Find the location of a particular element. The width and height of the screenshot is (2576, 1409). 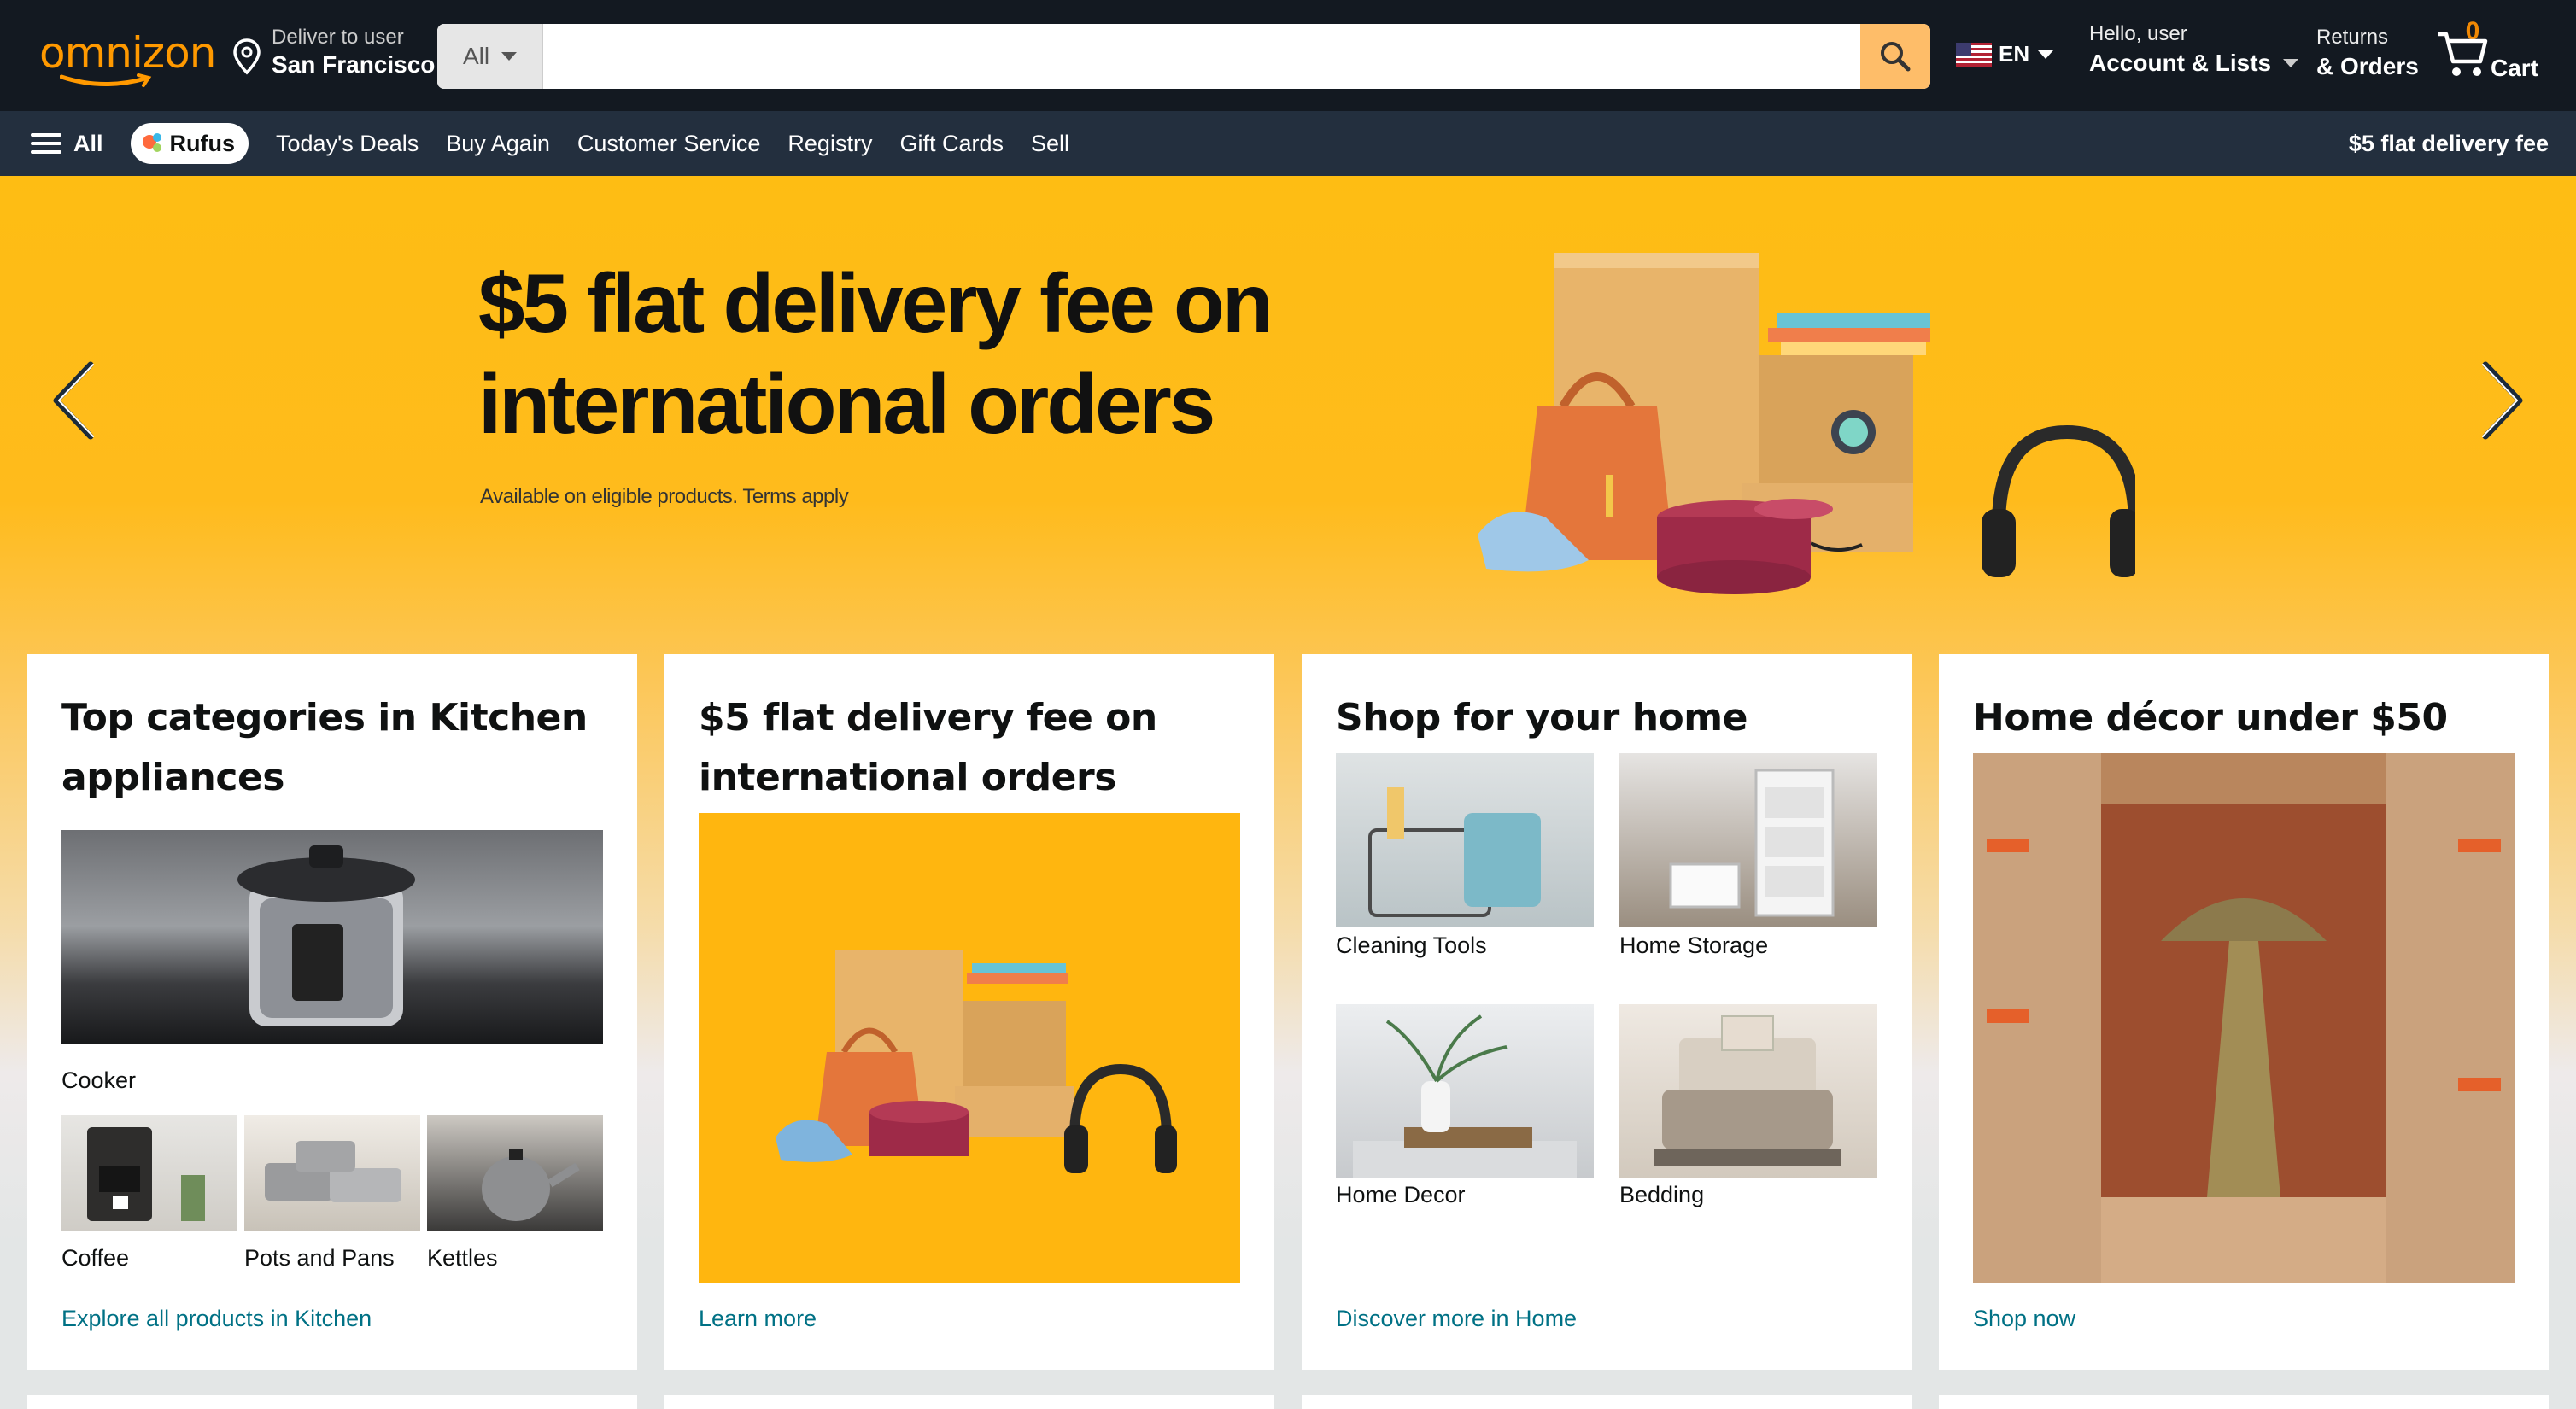

rufus-button: Rufus is located at coordinates (189, 143).